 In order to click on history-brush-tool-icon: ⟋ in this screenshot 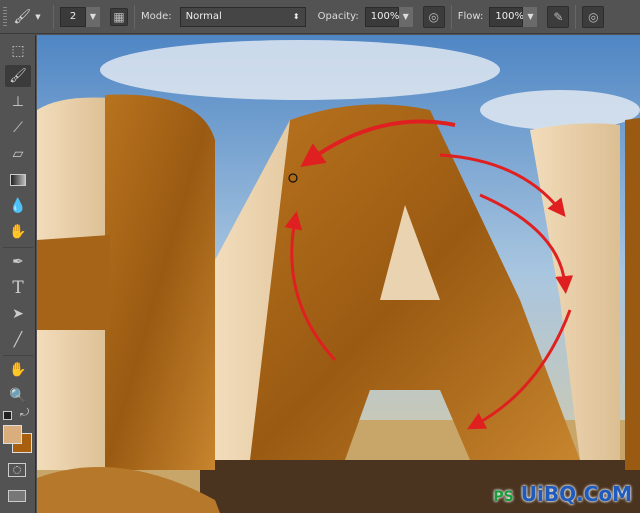, I will do `click(18, 128)`.